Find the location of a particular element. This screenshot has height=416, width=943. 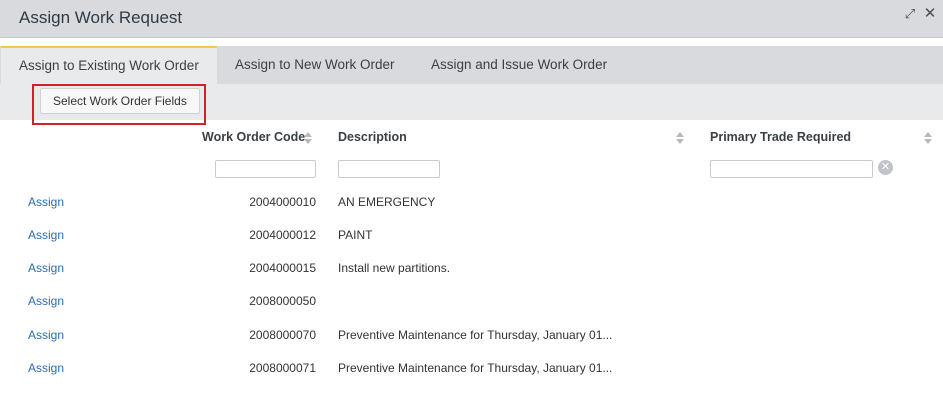

filter-description-input is located at coordinates (389, 169).